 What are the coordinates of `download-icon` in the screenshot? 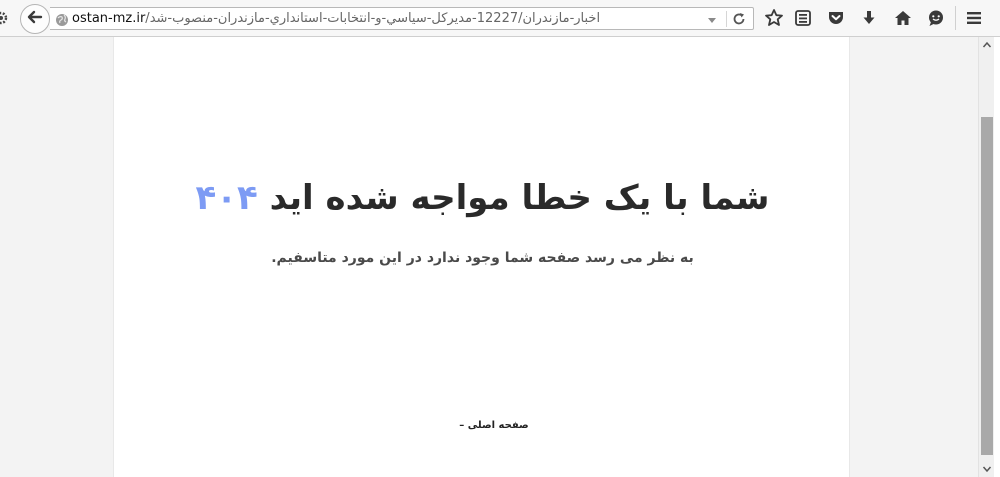 It's located at (869, 18).